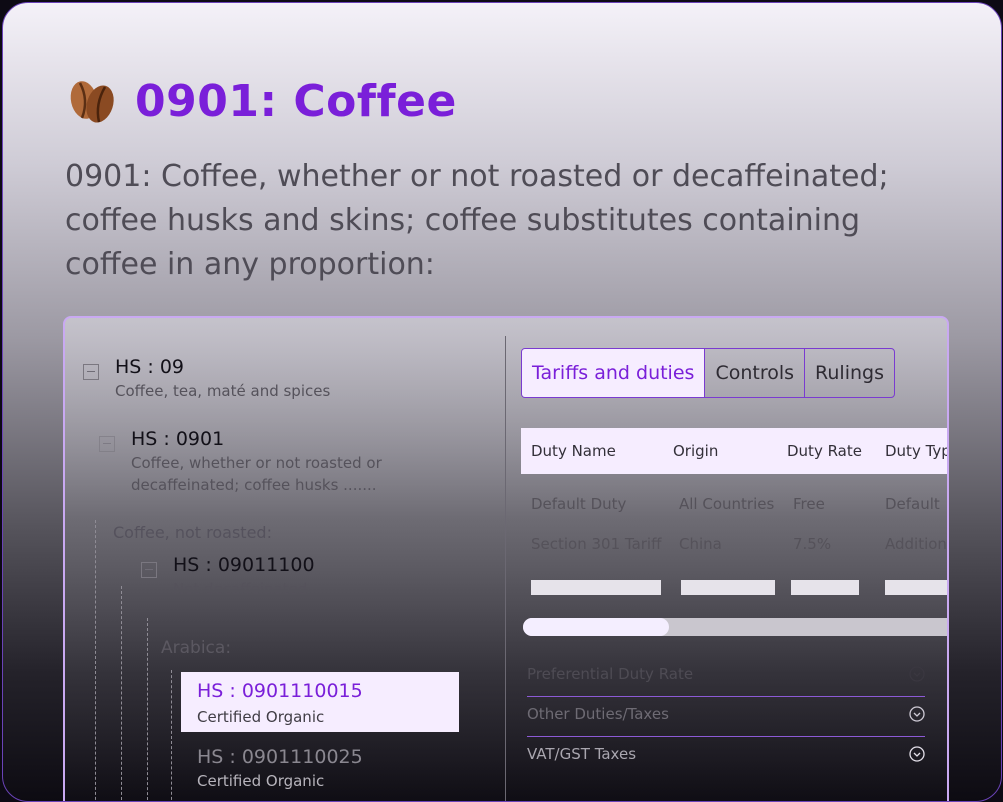 The height and width of the screenshot is (802, 1003). I want to click on table-cell: Default, so click(912, 504).